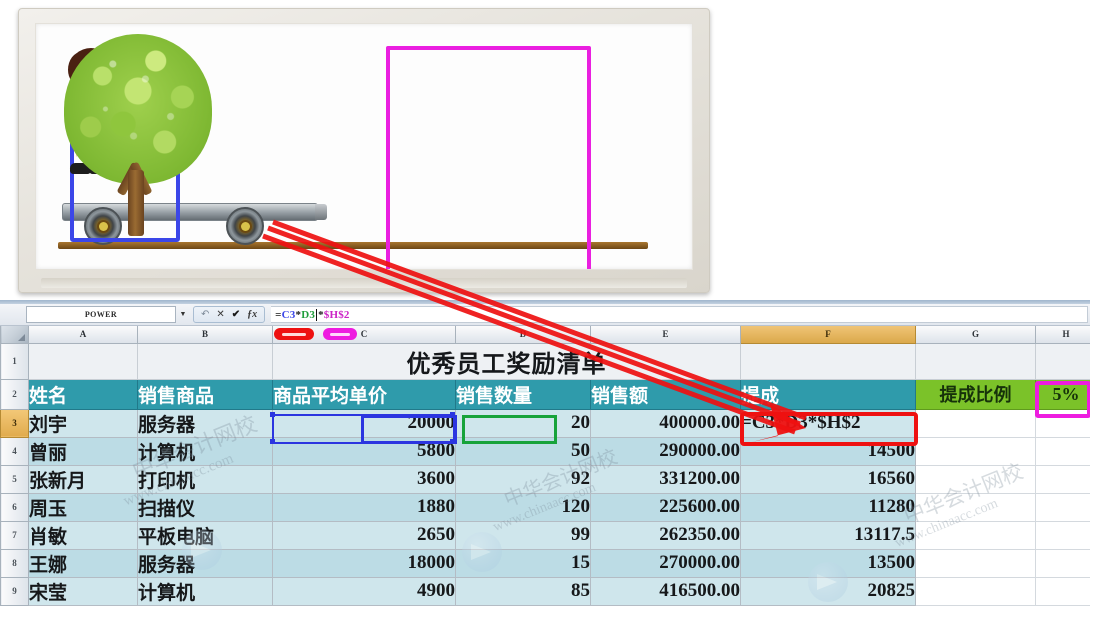  Describe the element at coordinates (665, 479) in the screenshot. I see `cell-e5: 331200.00` at that location.